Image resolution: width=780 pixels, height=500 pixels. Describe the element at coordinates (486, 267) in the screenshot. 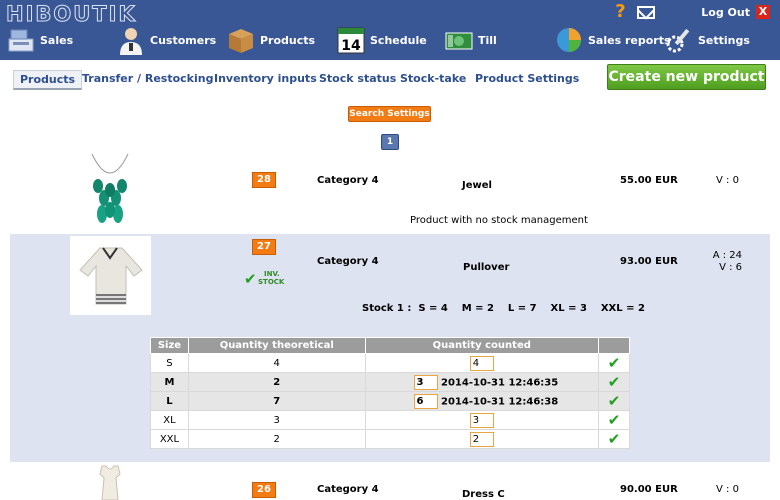

I see `product-name: Pullover` at that location.